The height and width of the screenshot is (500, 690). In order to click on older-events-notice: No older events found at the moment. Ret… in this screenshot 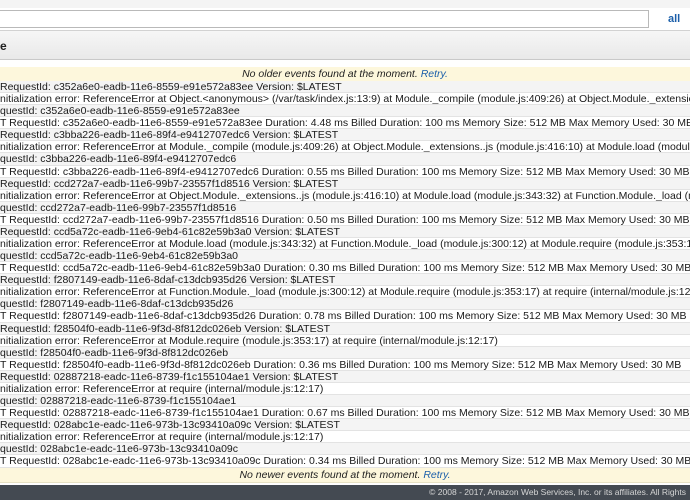, I will do `click(345, 74)`.